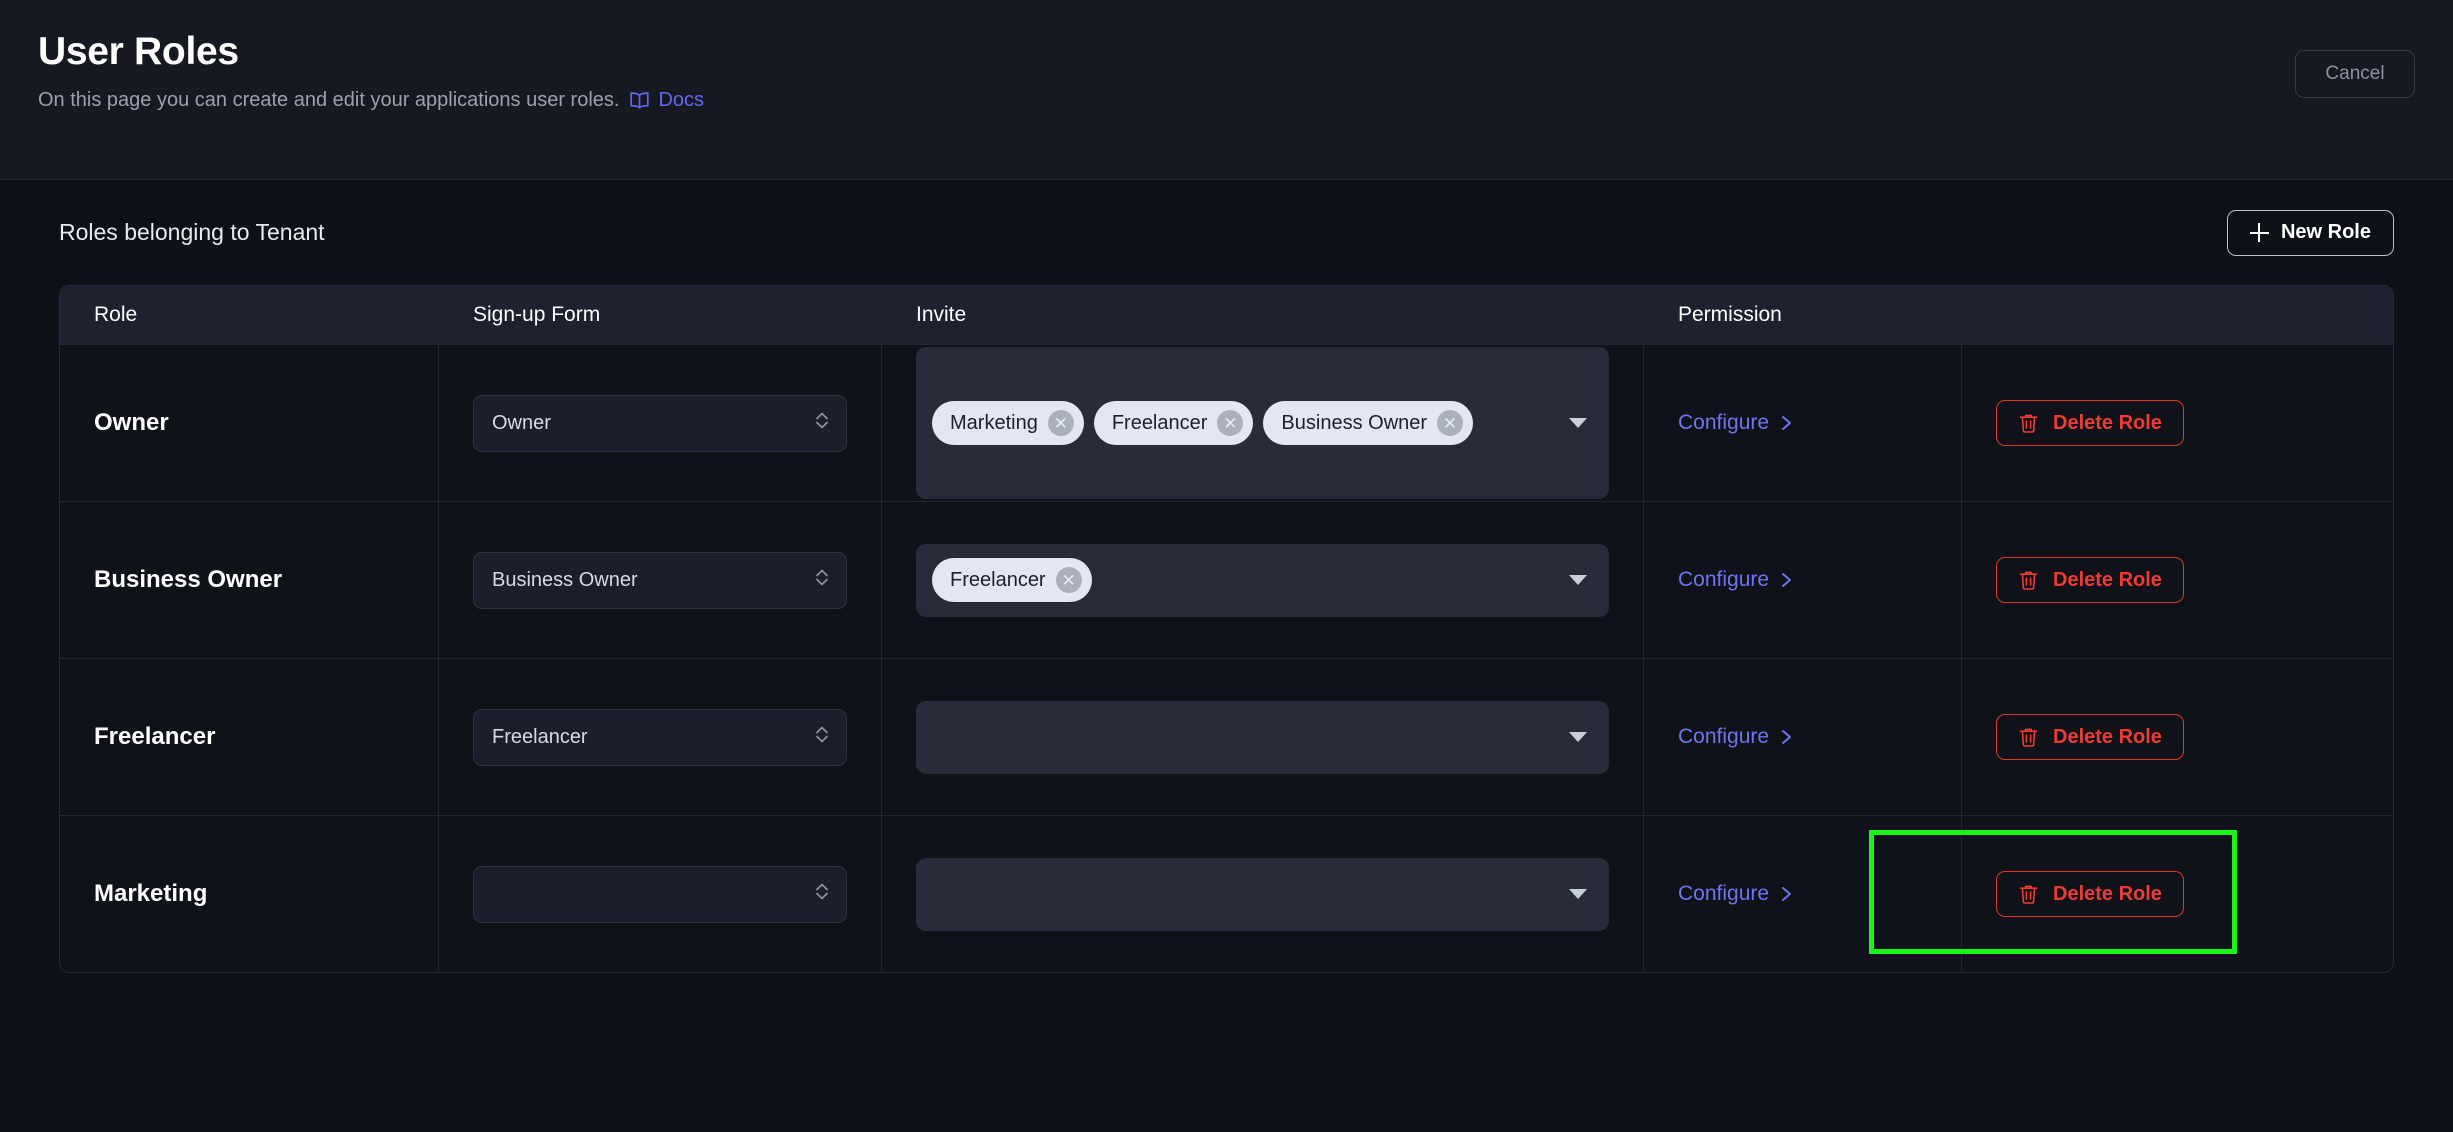  I want to click on role-name-cell: Freelancer, so click(249, 737).